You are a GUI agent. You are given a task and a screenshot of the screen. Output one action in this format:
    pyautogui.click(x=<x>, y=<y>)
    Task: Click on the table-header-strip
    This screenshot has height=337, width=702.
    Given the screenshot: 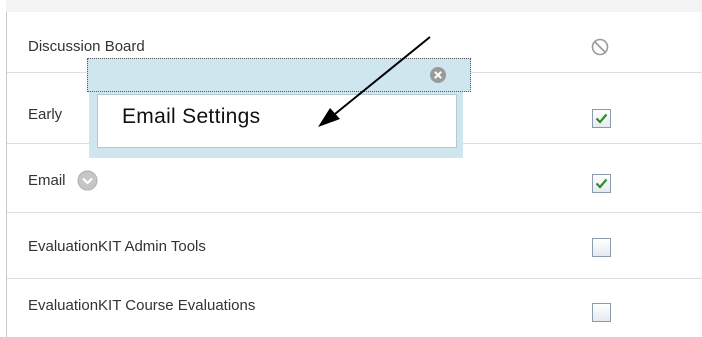 What is the action you would take?
    pyautogui.click(x=354, y=6)
    